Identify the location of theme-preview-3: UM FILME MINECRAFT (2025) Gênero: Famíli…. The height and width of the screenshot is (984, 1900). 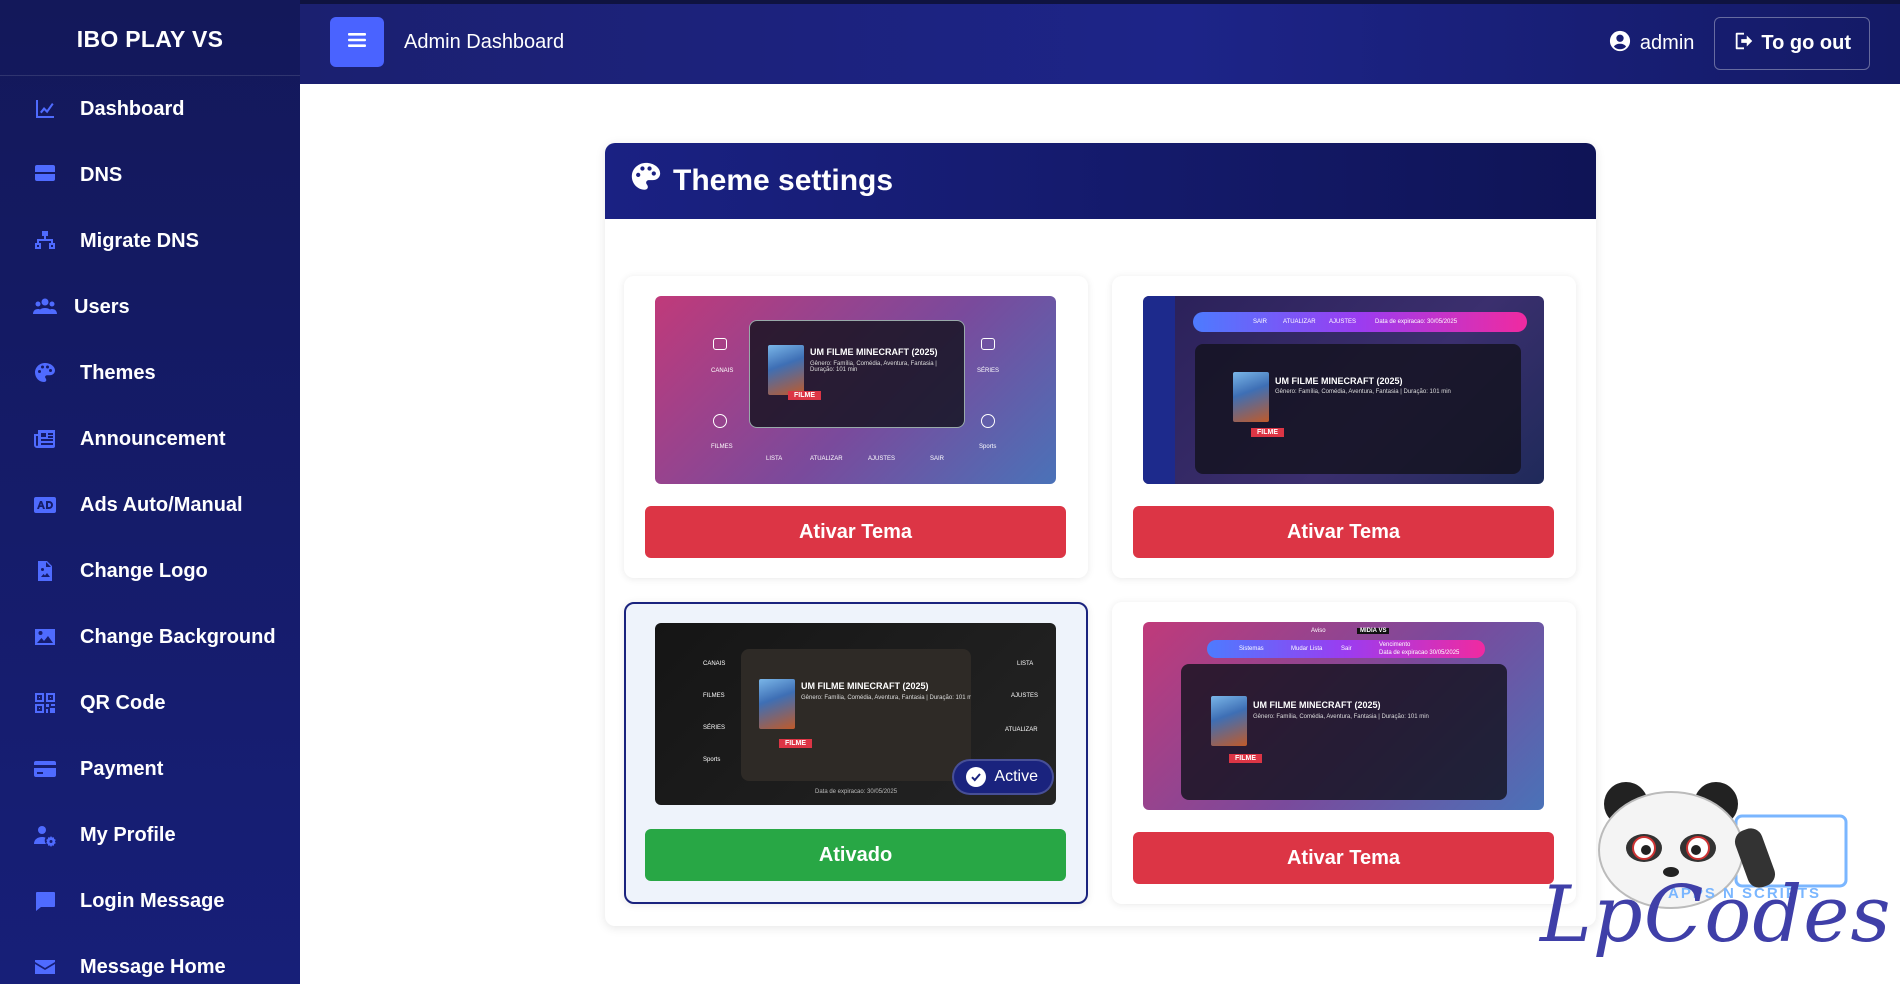
(855, 714).